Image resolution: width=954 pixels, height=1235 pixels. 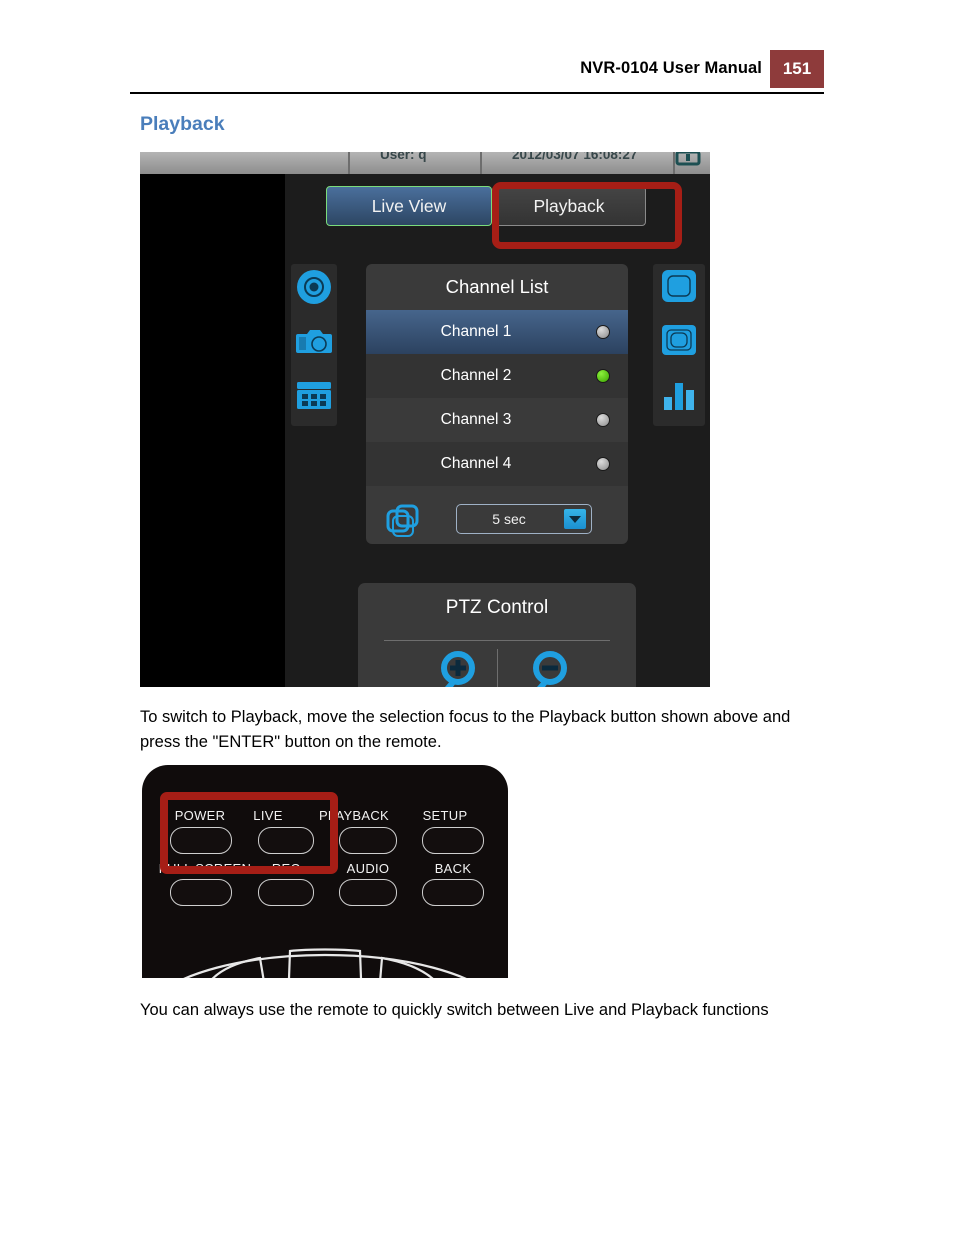 I want to click on ptz-vertical-separator, so click(x=497, y=668).